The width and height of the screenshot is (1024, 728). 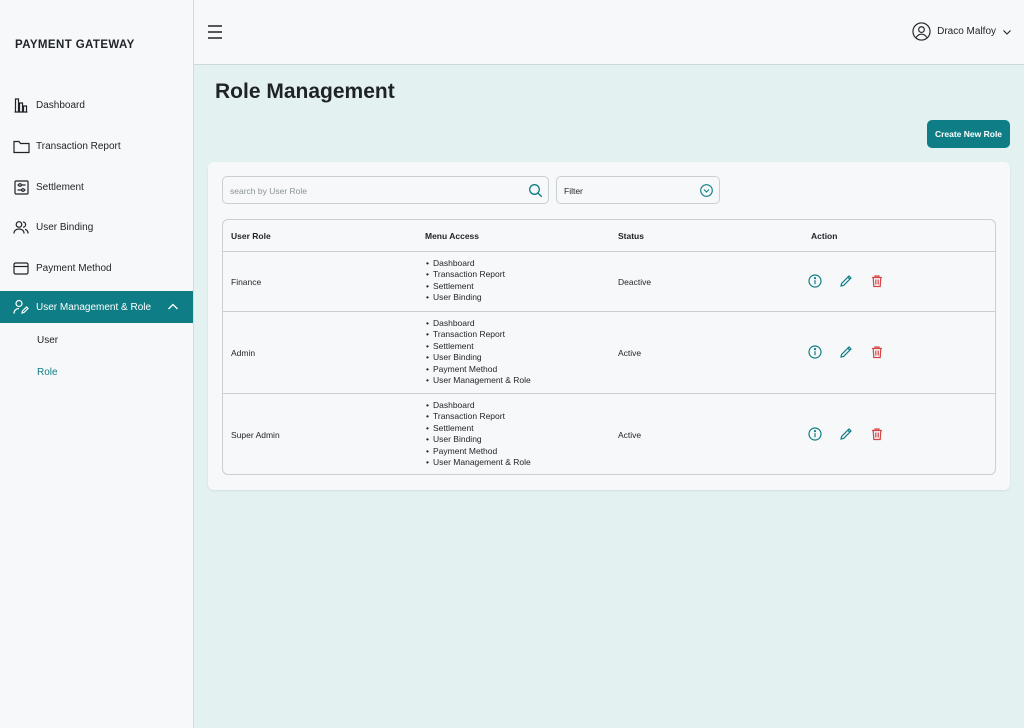 What do you see at coordinates (251, 236) in the screenshot?
I see `column-header-user-role: User Role` at bounding box center [251, 236].